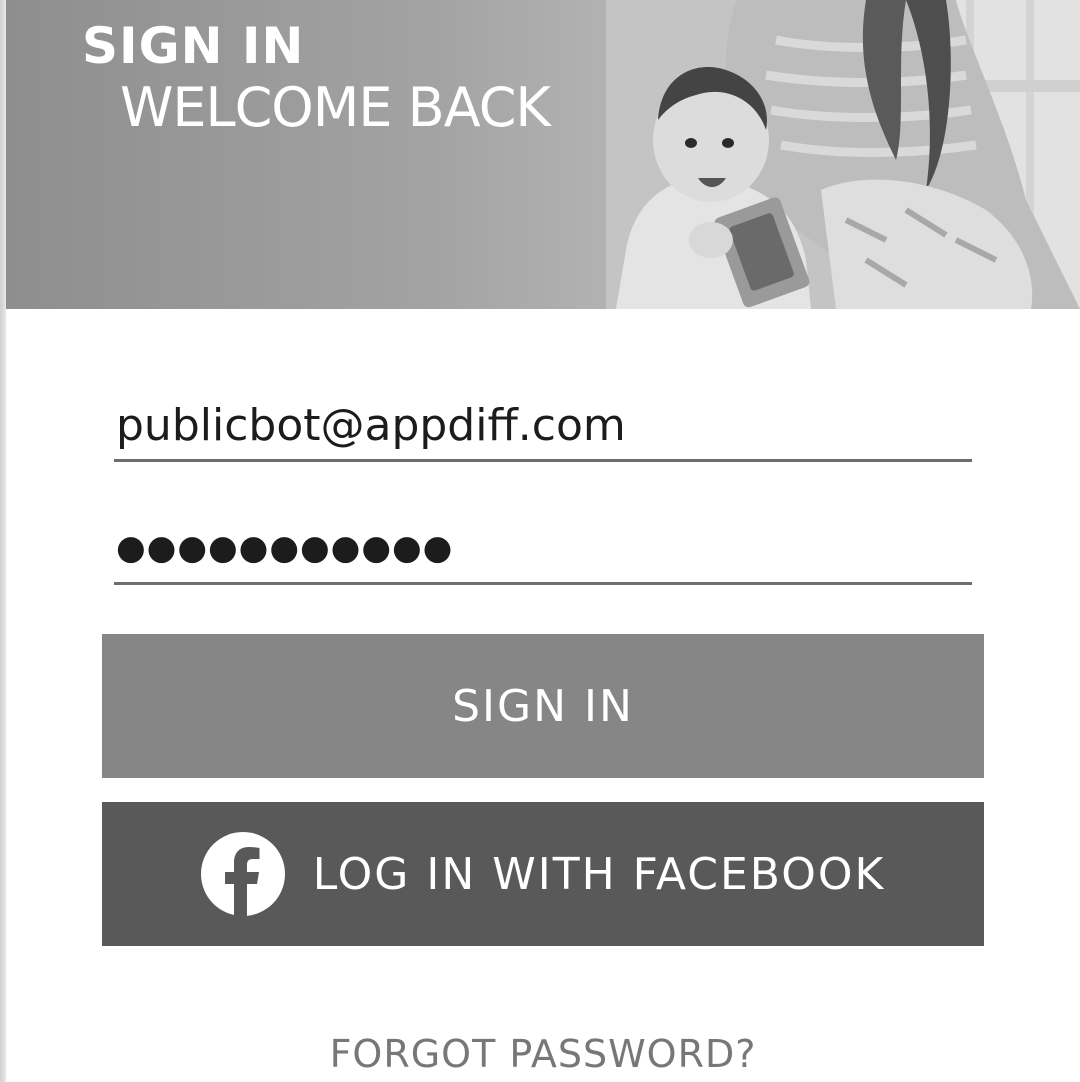 The height and width of the screenshot is (1082, 1080). I want to click on page-title: SIGN IN, so click(193, 46).